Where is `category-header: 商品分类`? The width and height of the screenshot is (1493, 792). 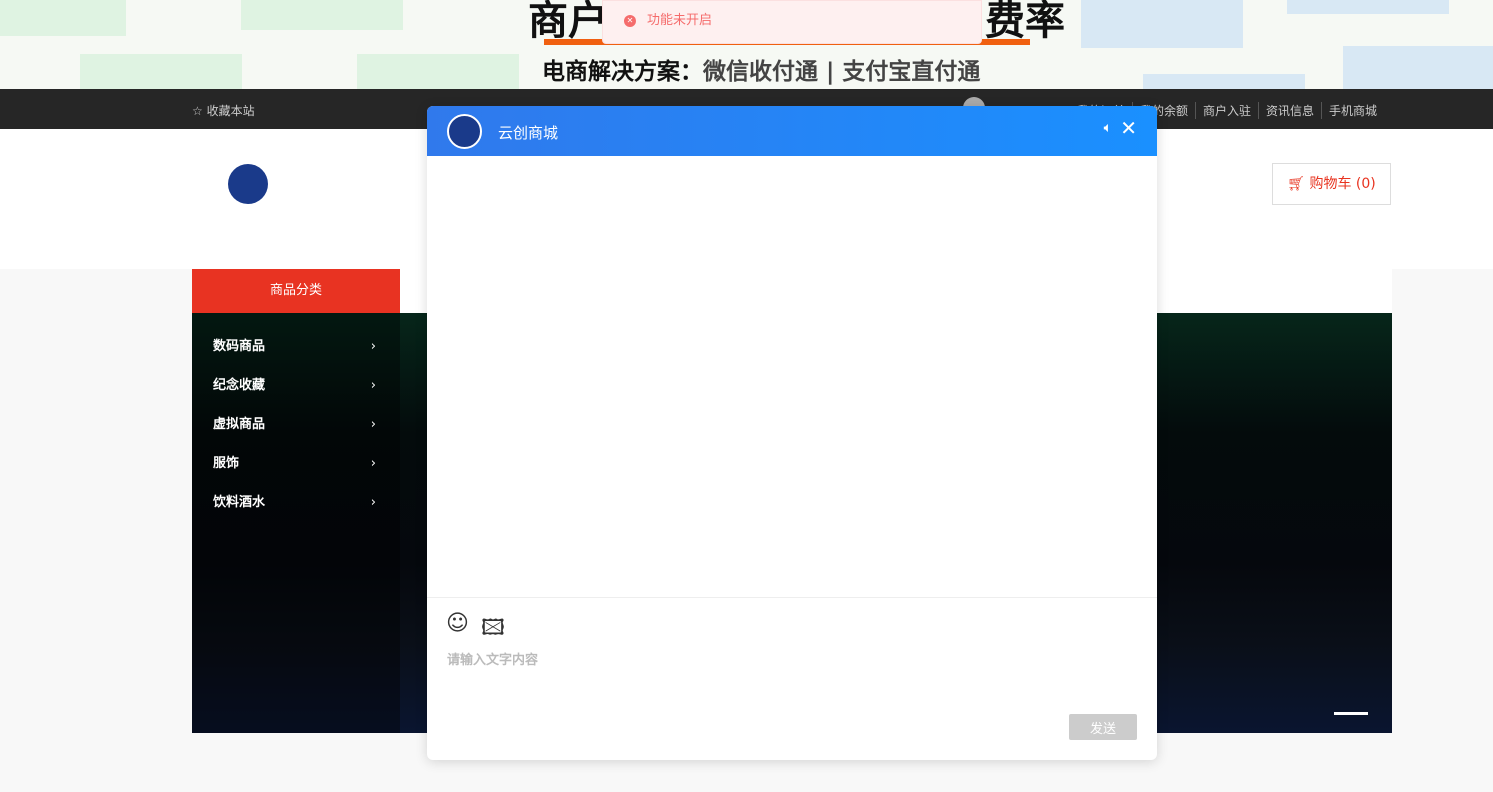 category-header: 商品分类 is located at coordinates (296, 291).